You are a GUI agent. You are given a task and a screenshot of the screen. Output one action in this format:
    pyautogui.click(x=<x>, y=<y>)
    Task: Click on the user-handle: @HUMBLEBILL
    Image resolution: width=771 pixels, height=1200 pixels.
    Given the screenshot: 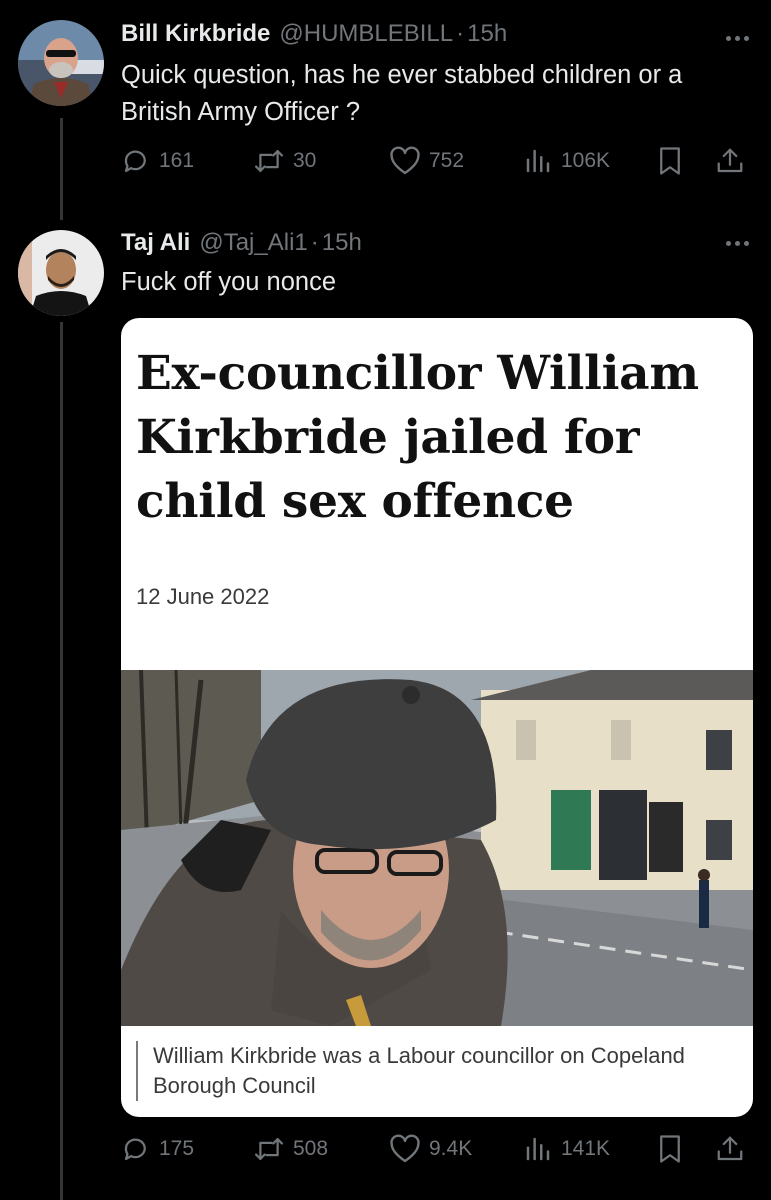 What is the action you would take?
    pyautogui.click(x=366, y=34)
    